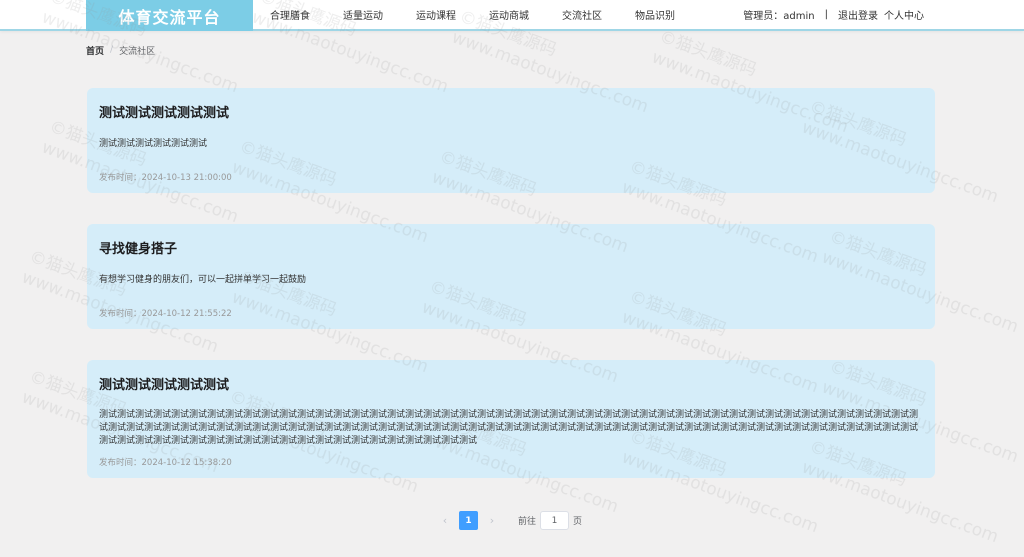 Image resolution: width=1024 pixels, height=557 pixels. Describe the element at coordinates (138, 249) in the screenshot. I see `post-title: 寻找健身搭子` at that location.